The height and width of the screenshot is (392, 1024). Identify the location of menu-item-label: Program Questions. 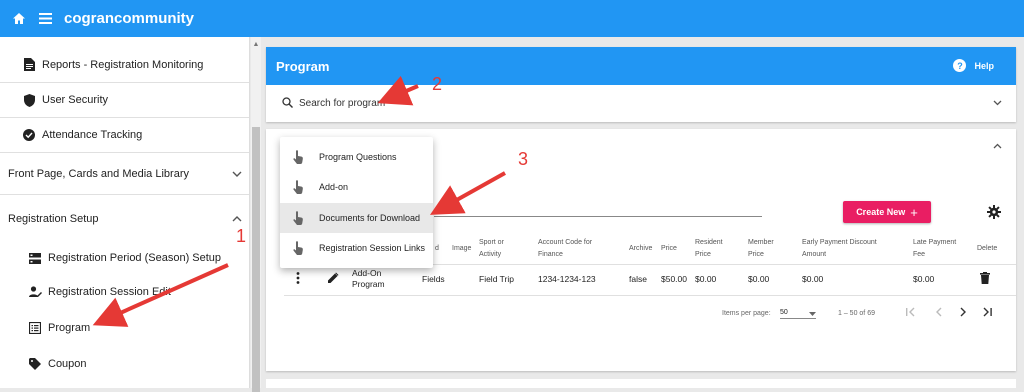
(358, 157).